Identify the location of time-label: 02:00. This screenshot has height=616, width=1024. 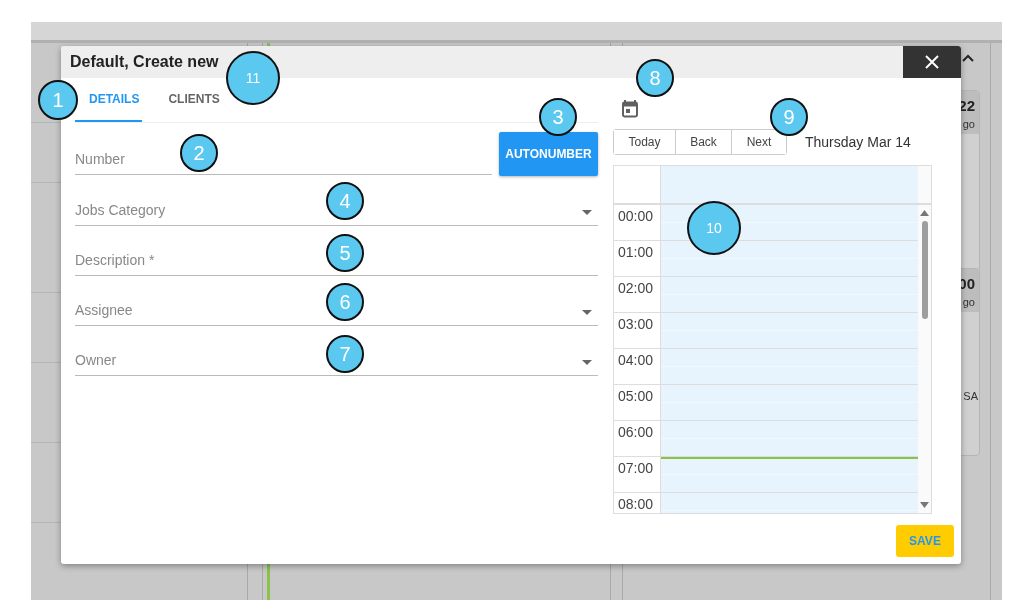
(637, 294).